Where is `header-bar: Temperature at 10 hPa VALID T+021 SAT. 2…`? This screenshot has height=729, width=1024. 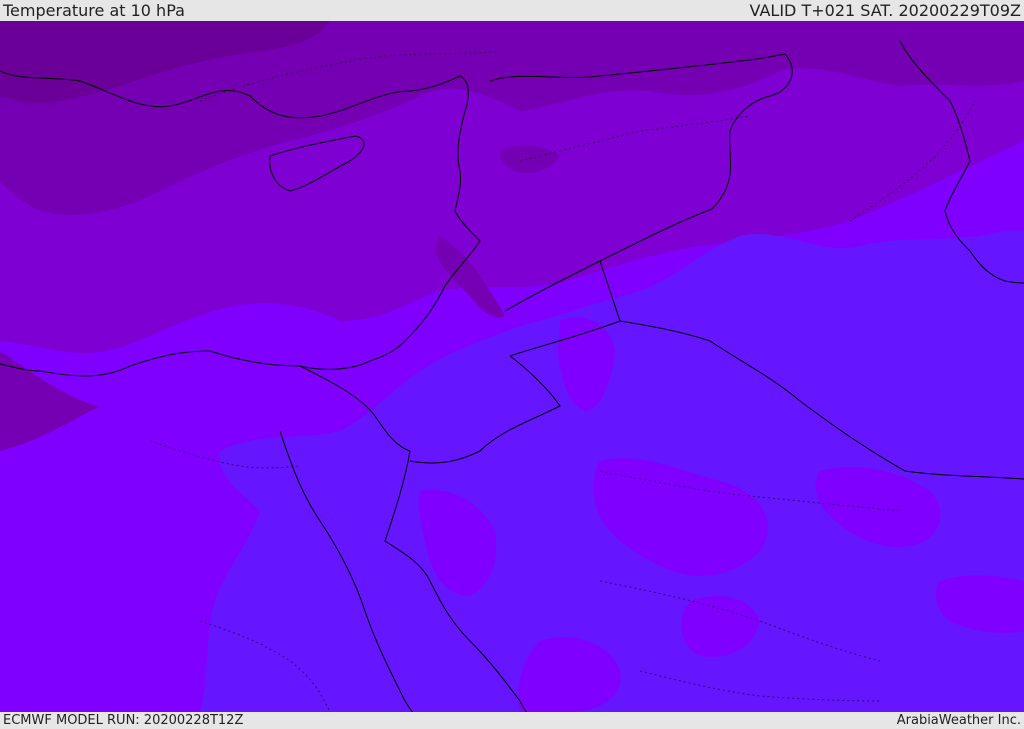 header-bar: Temperature at 10 hPa VALID T+021 SAT. 2… is located at coordinates (512, 10).